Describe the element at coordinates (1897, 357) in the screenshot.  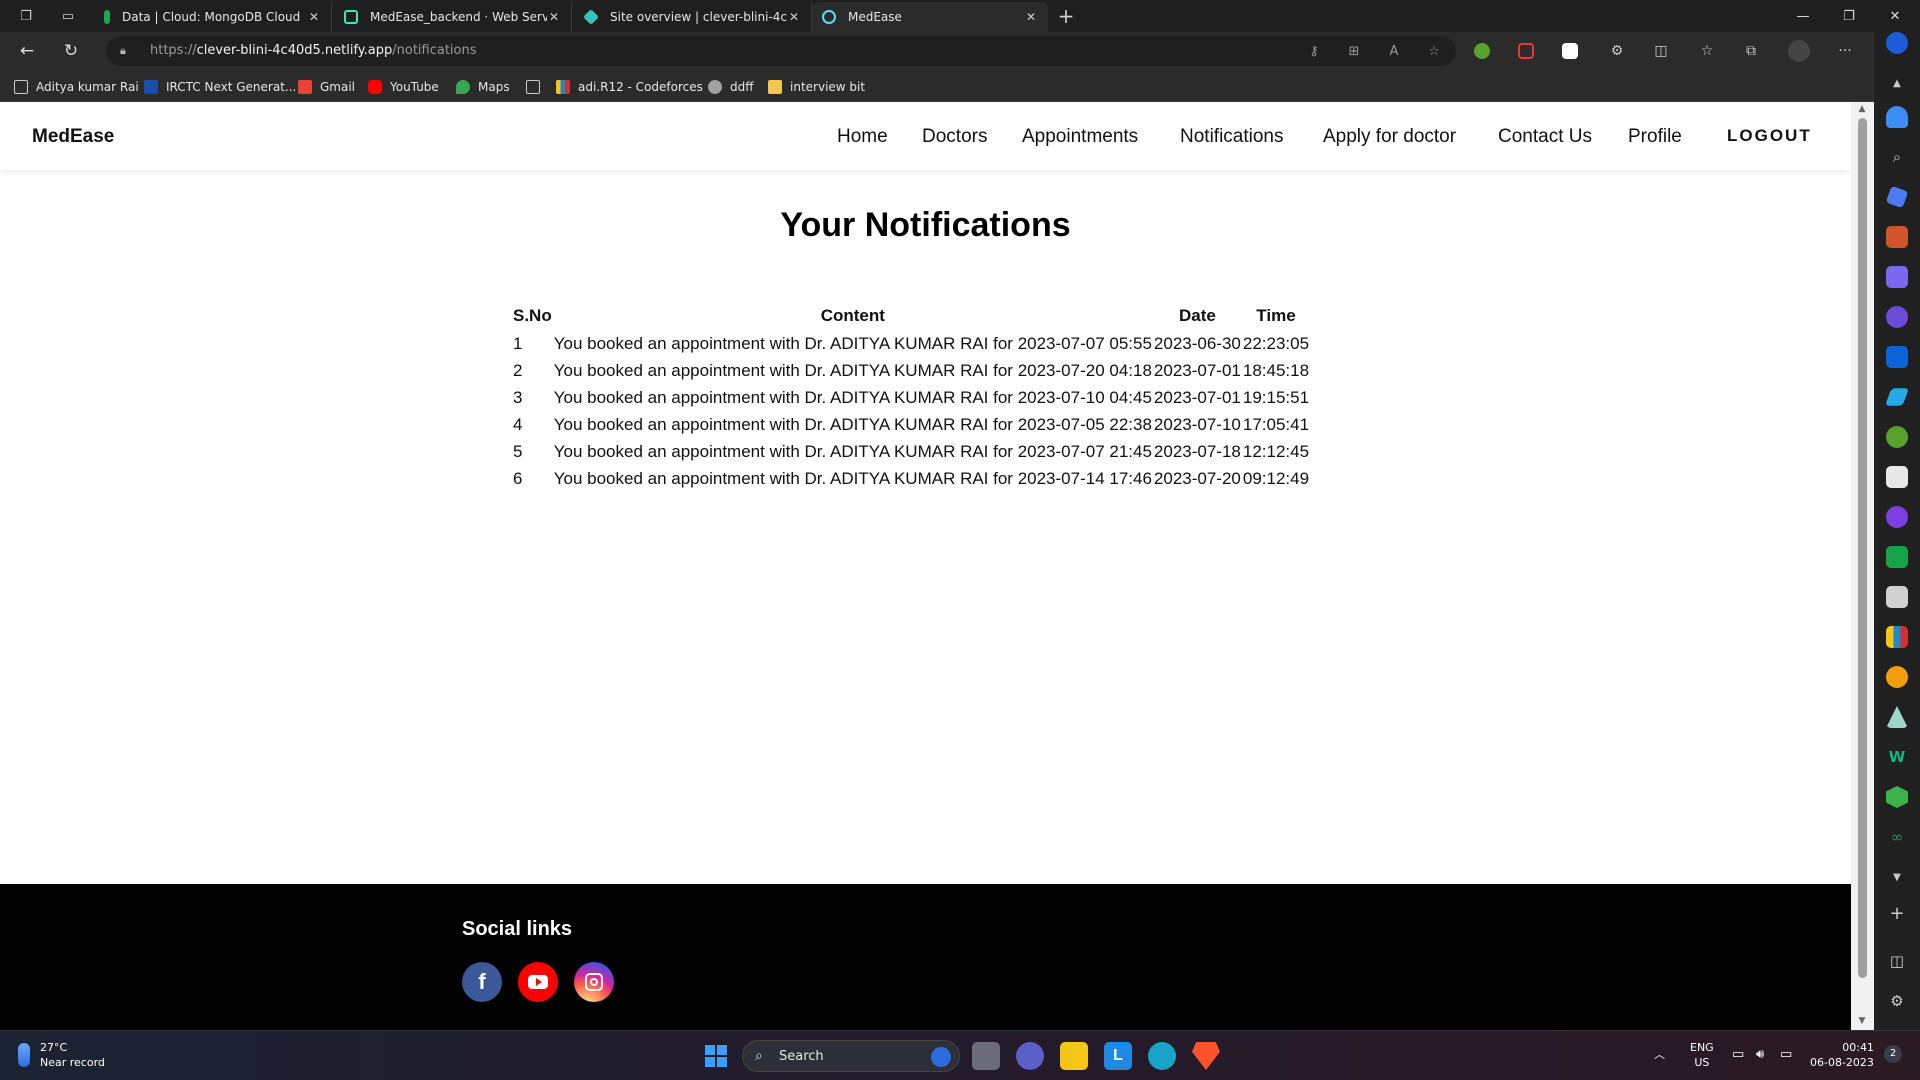
I see `outlook-icon` at that location.